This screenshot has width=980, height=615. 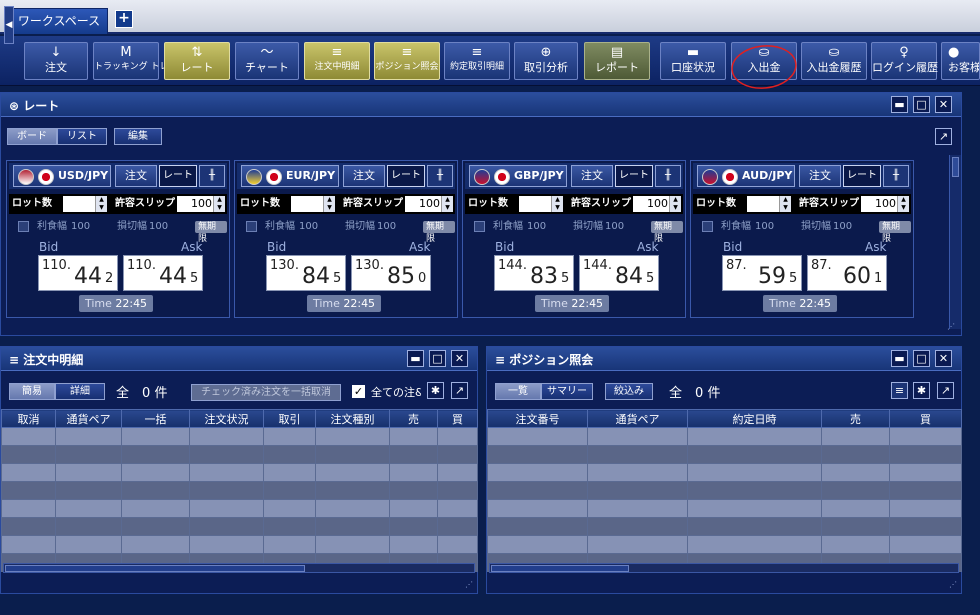 What do you see at coordinates (955, 242) in the screenshot?
I see `rate-panel-scrollbar` at bounding box center [955, 242].